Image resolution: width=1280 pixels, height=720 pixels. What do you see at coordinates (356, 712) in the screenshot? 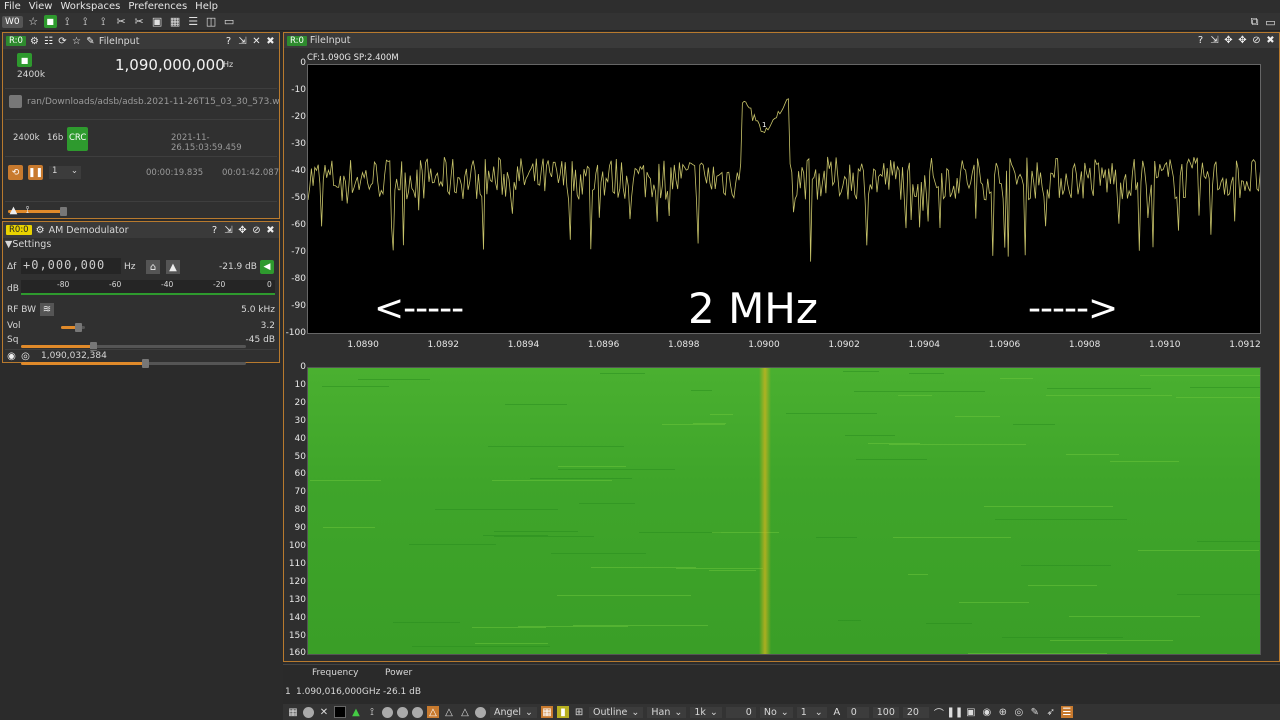
I see `peak-icon: ▲` at bounding box center [356, 712].